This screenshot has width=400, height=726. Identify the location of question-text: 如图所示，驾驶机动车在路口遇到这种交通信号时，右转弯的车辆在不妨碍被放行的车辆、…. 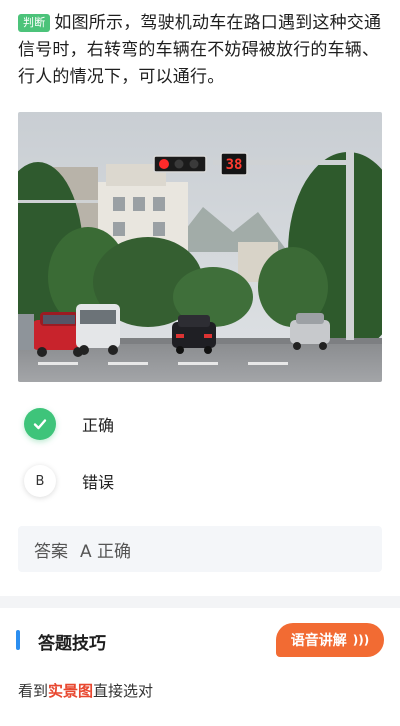
(200, 50).